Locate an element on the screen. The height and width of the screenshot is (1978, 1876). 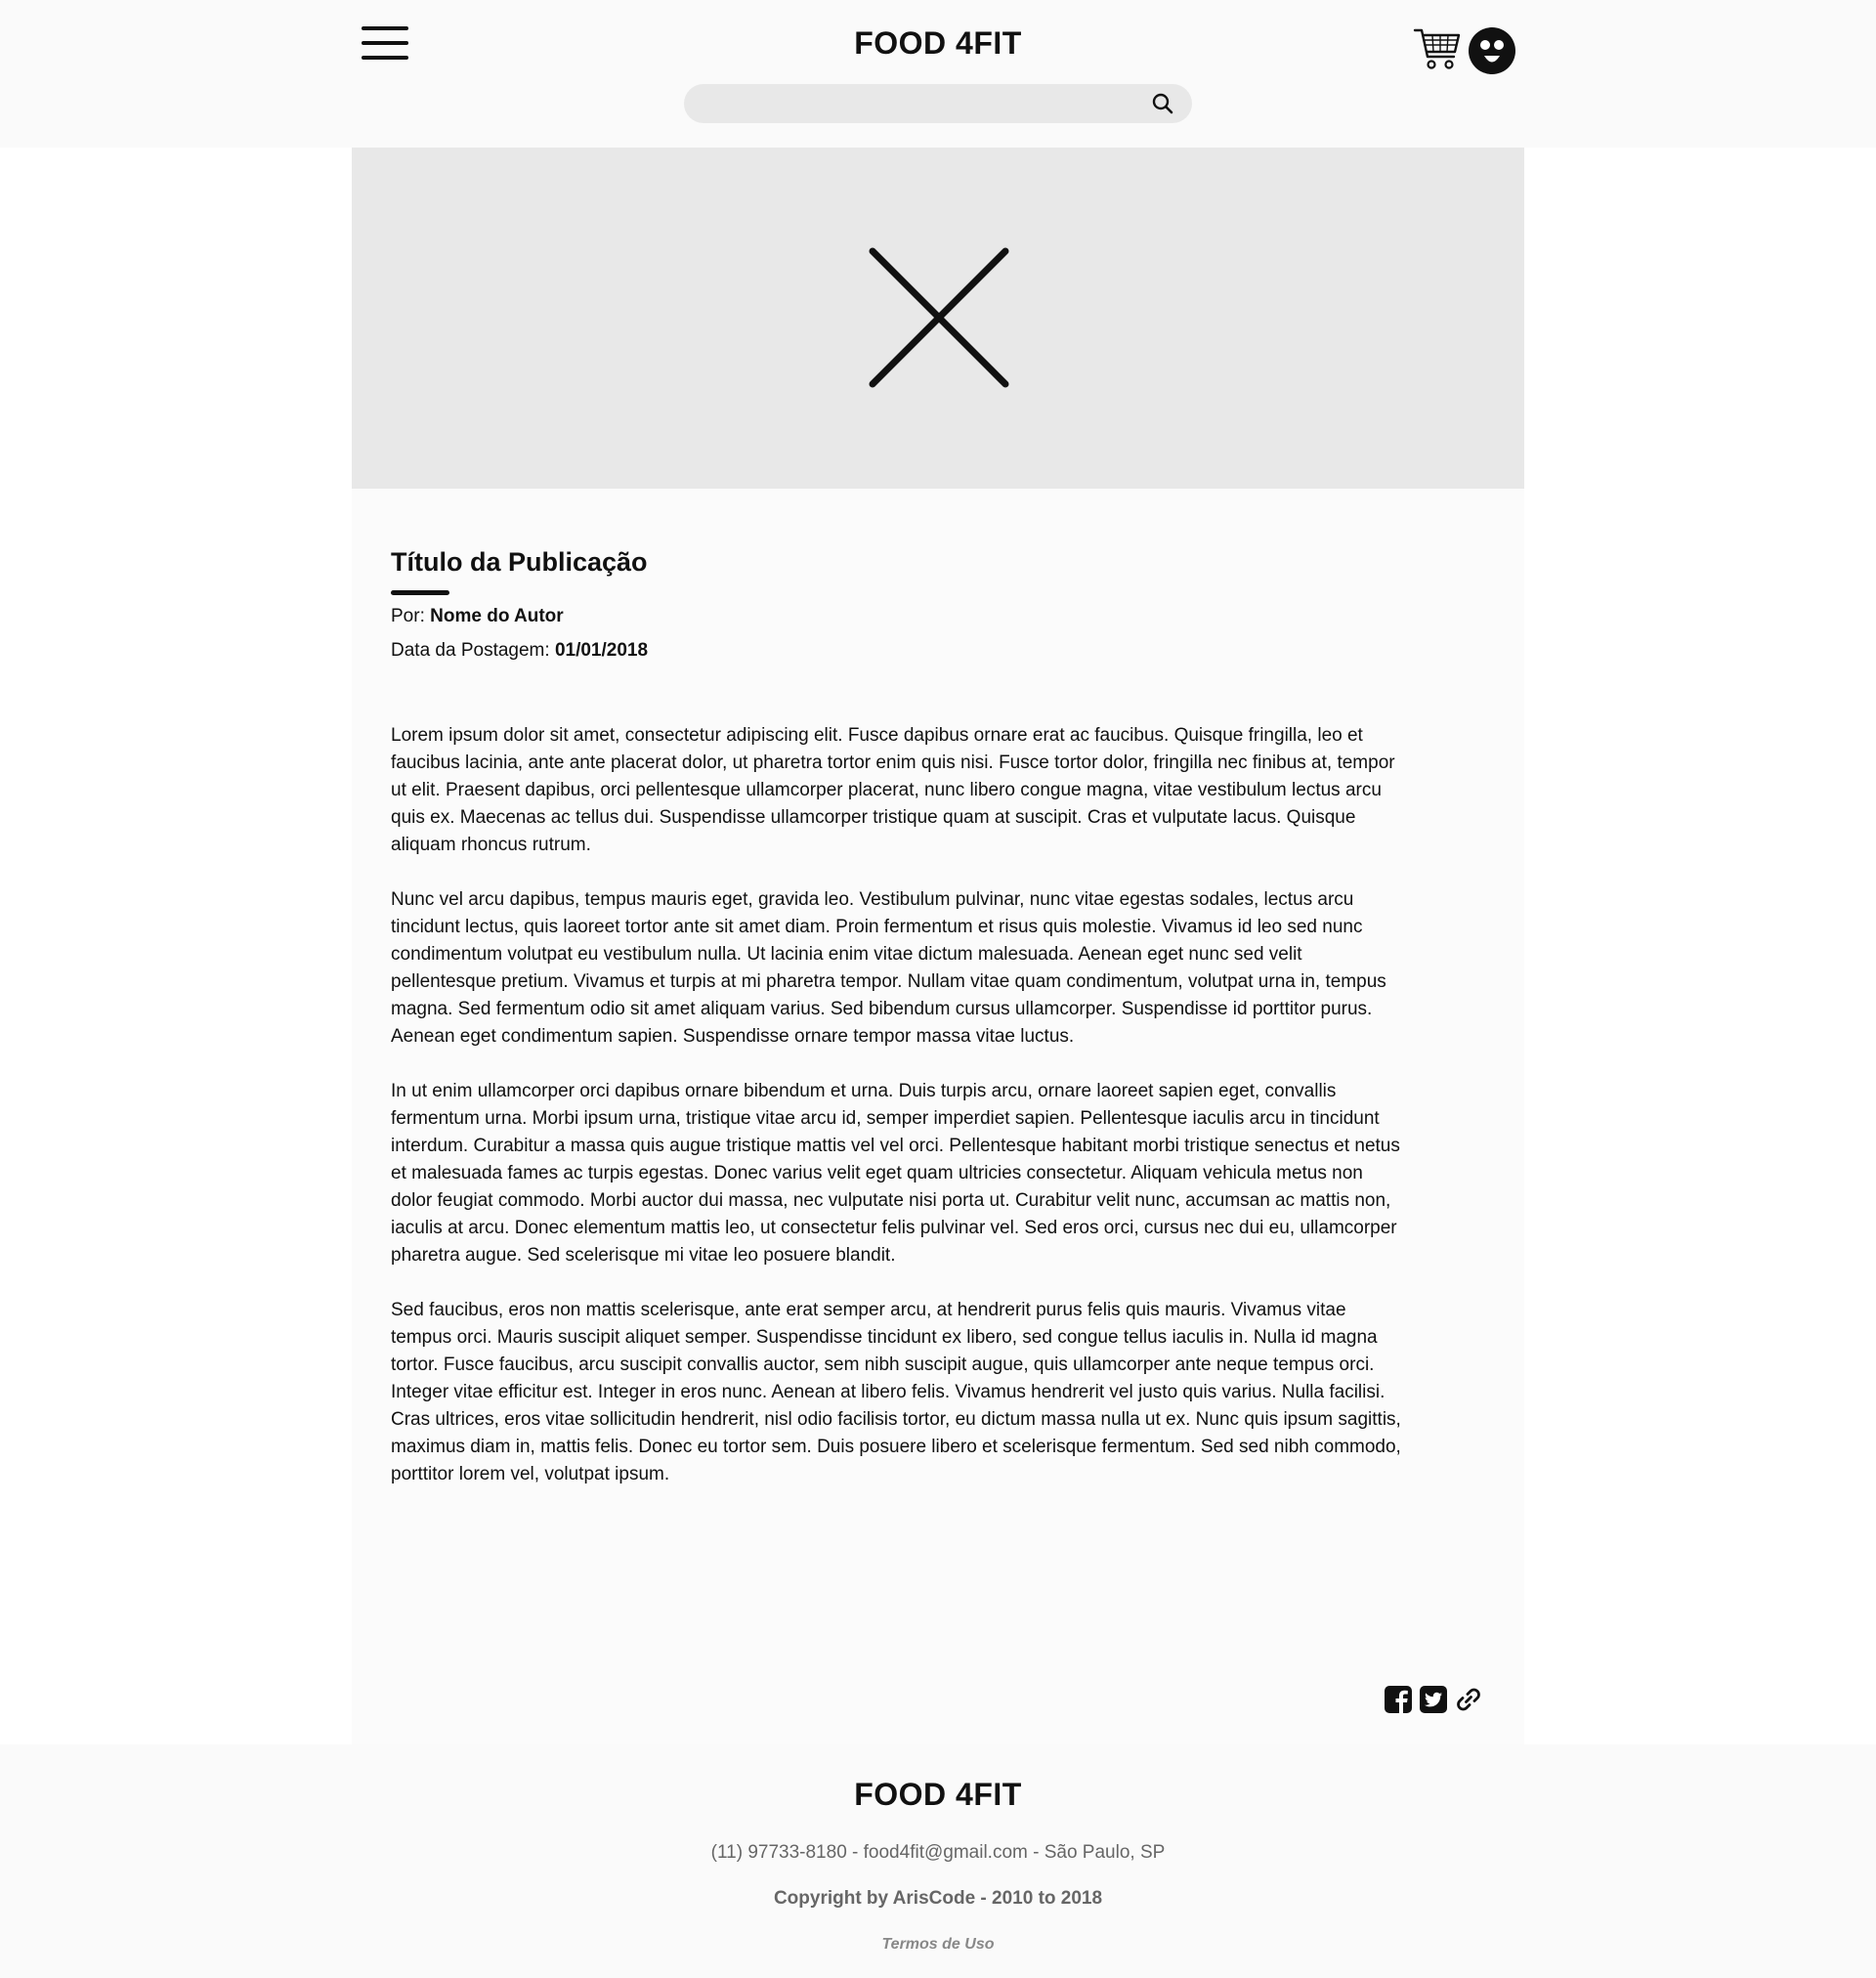
footer-brand: FOOD 4FIT is located at coordinates (938, 1795).